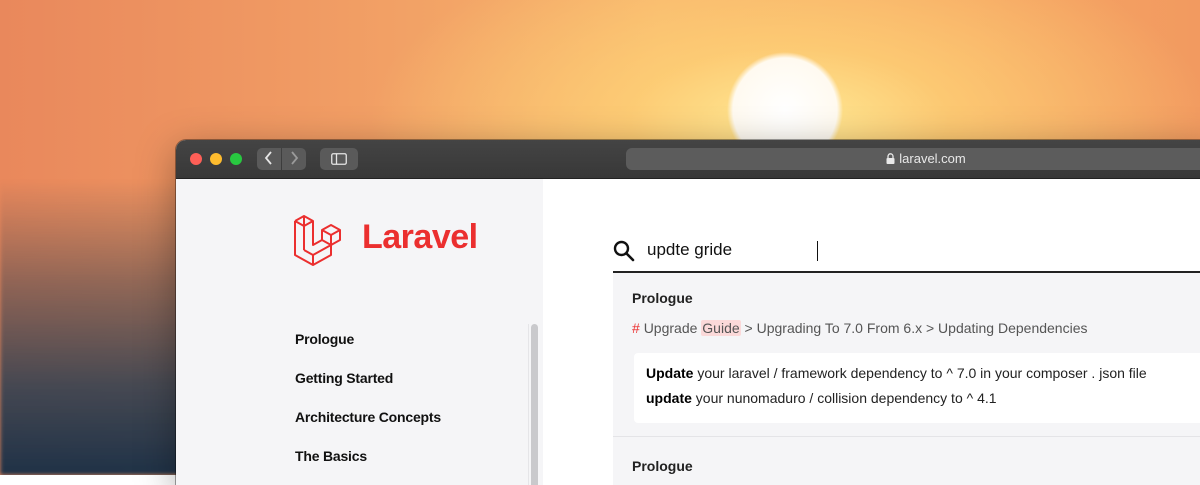 The width and height of the screenshot is (1200, 485). I want to click on result-divider, so click(906, 436).